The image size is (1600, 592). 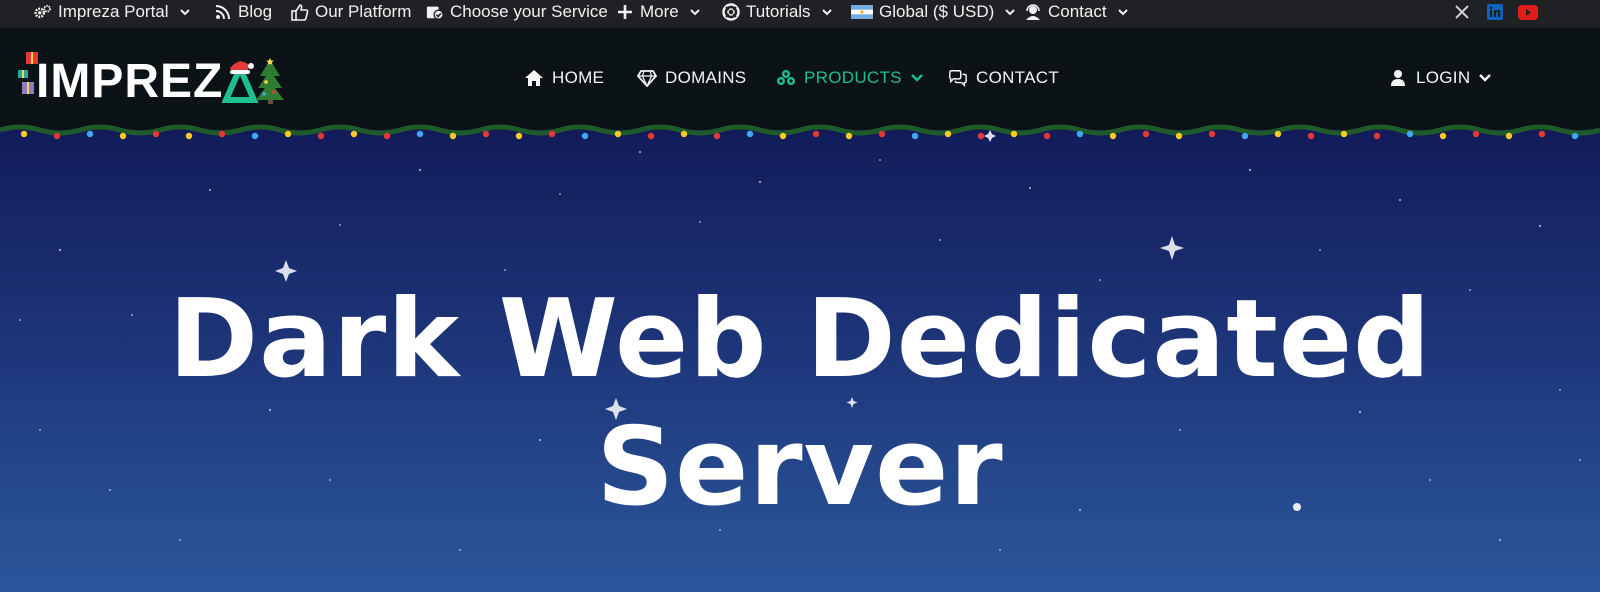 What do you see at coordinates (647, 78) in the screenshot?
I see `diamond-icon` at bounding box center [647, 78].